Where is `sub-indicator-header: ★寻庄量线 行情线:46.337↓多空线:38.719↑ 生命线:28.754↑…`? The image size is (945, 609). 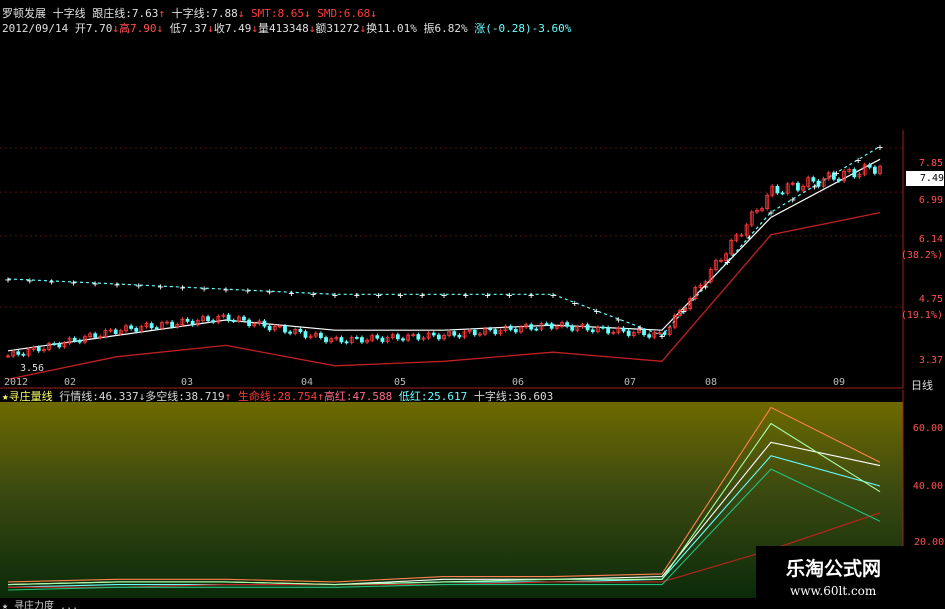
sub-indicator-header: ★寻庄量线 行情线:46.337↓多空线:38.719↑ 生命线:28.754↑… is located at coordinates (278, 396).